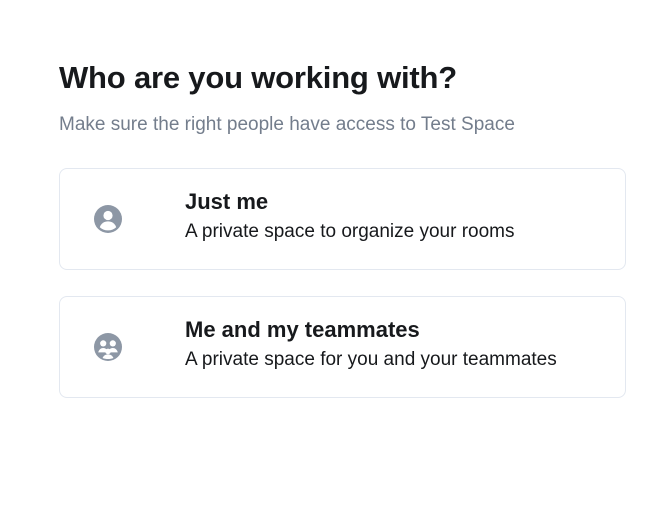  I want to click on option-title: Just me, so click(227, 201).